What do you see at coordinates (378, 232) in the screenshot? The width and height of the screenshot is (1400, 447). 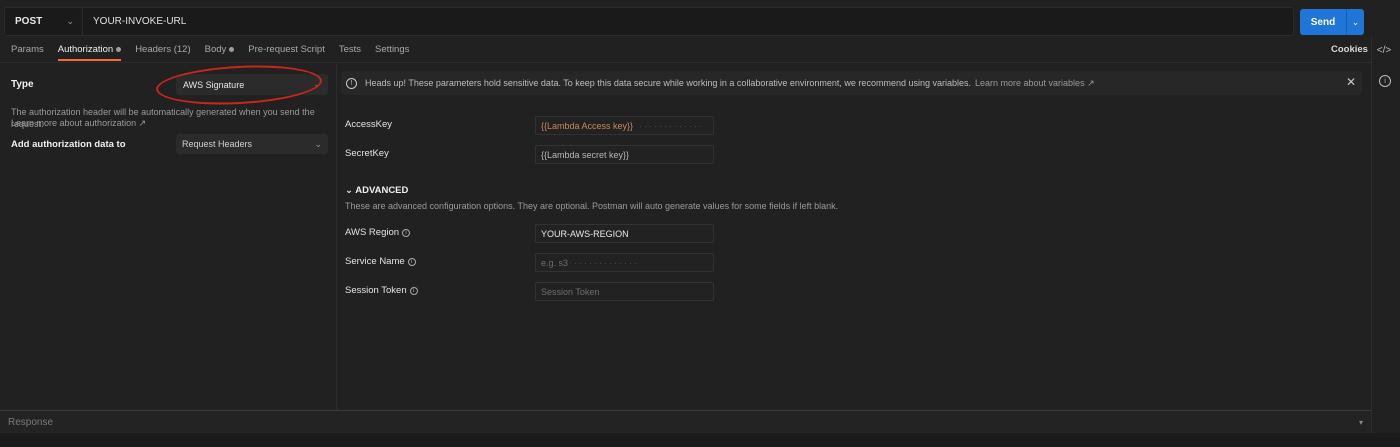 I see `aws-region-label: AWS Region i` at bounding box center [378, 232].